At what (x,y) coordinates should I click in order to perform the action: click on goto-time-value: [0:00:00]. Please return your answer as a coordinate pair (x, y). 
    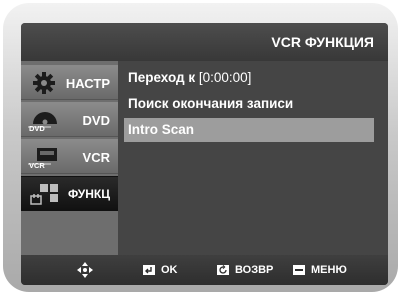
    Looking at the image, I should click on (225, 77).